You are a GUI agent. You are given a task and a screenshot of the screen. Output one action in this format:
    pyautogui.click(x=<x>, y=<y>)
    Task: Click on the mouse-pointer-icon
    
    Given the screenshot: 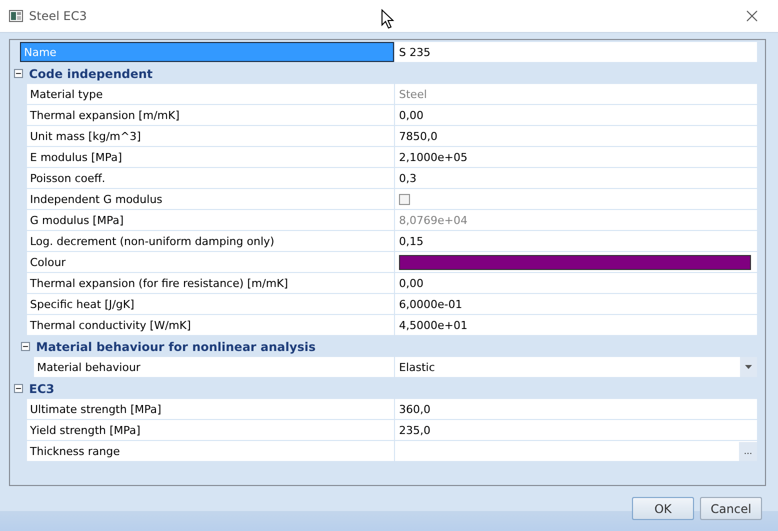 What is the action you would take?
    pyautogui.click(x=388, y=19)
    